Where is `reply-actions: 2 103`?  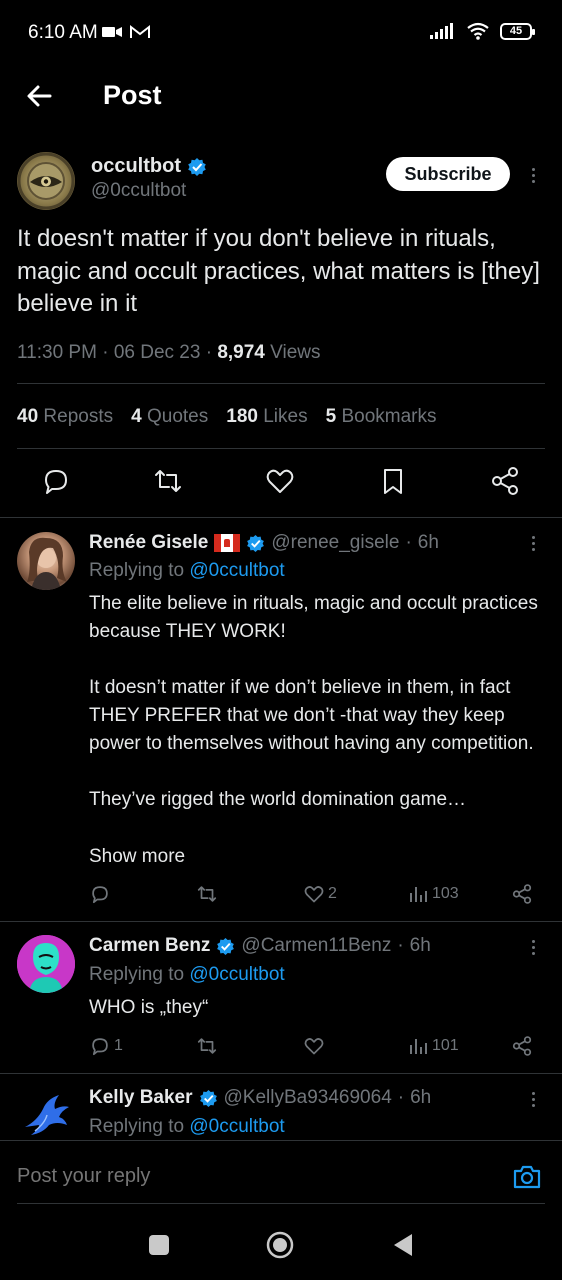
reply-actions: 2 103 is located at coordinates (281, 895).